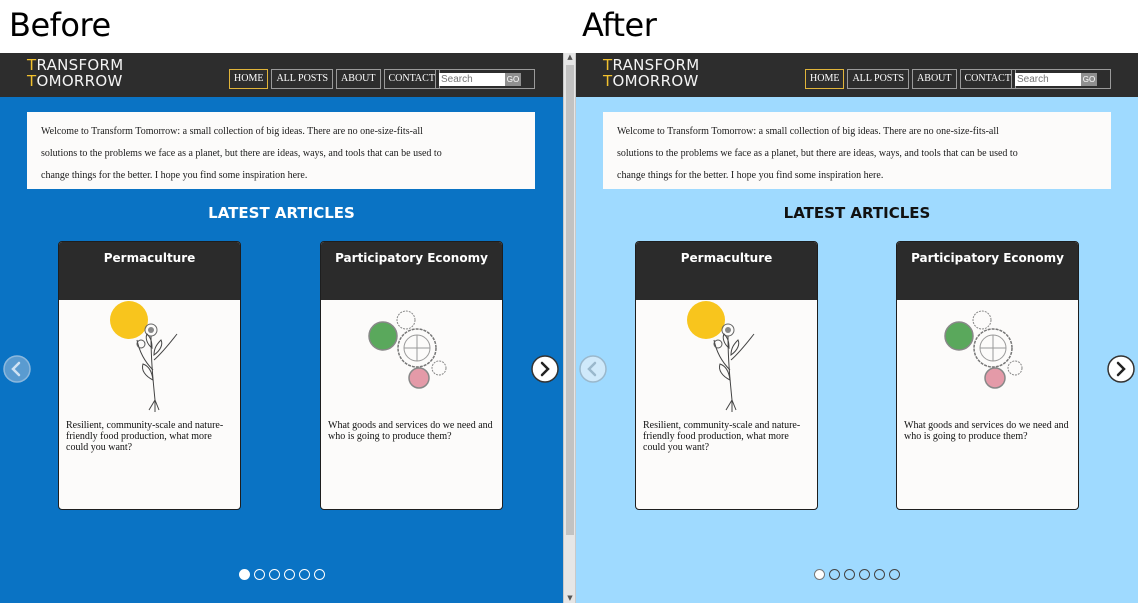 This screenshot has height=603, width=1138. I want to click on scroll-up-icon: ▲, so click(570, 57).